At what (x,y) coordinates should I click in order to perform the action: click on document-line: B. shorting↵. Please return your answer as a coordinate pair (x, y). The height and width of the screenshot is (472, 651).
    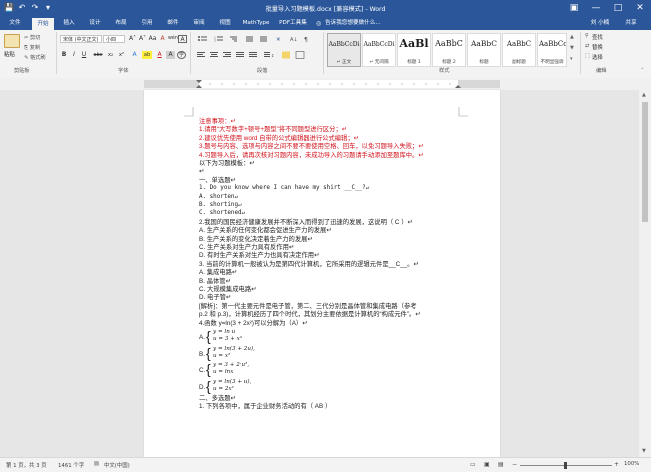
    Looking at the image, I should click on (220, 205).